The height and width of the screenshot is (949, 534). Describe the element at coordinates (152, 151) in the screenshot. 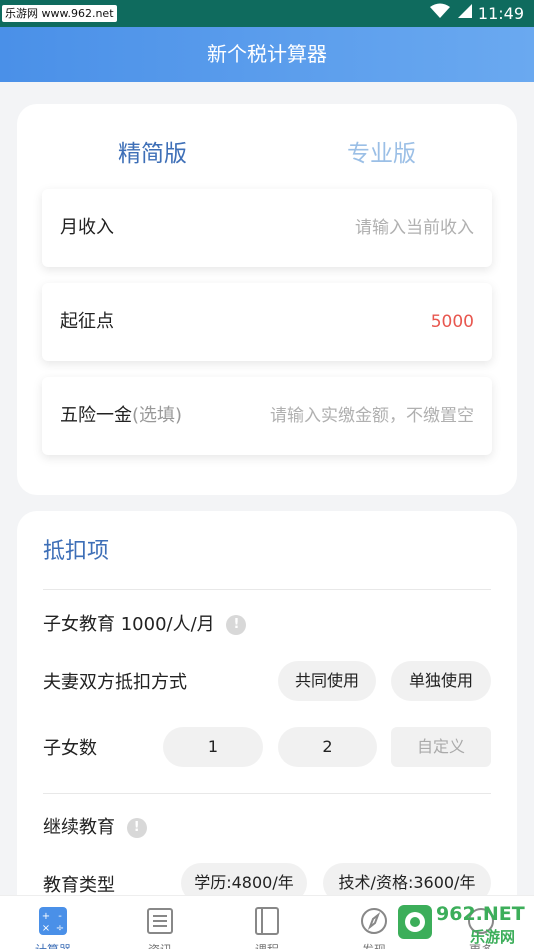

I see `tab-simple: 精简版` at that location.